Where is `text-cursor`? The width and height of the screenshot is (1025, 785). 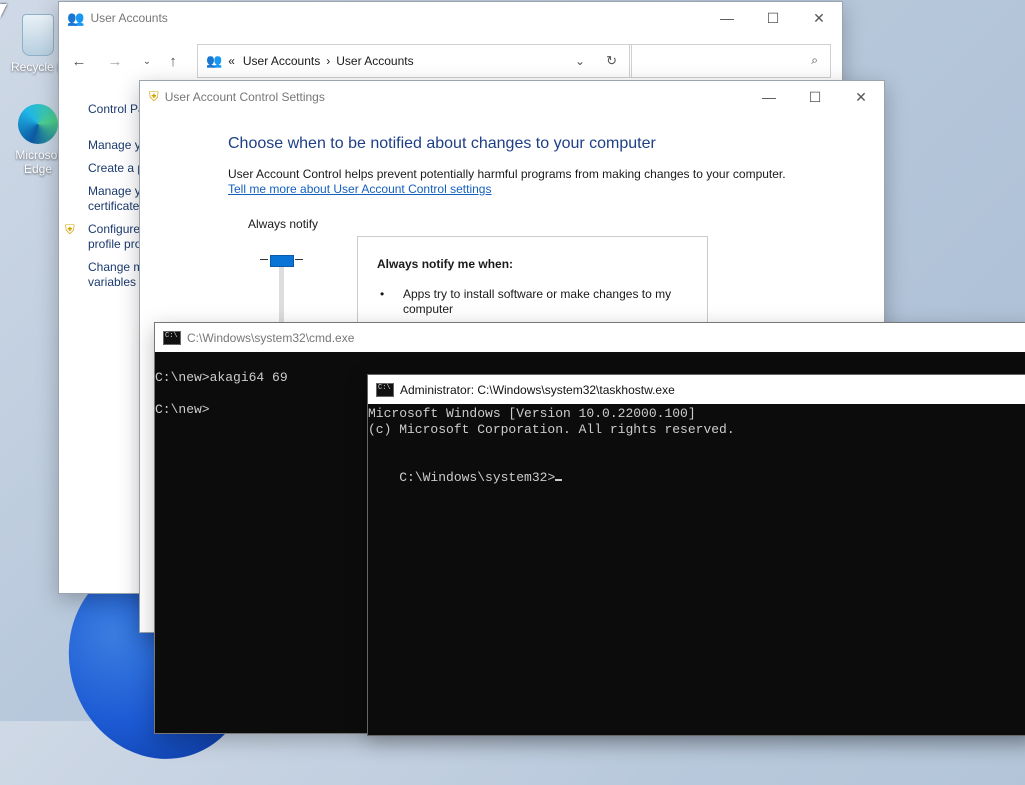 text-cursor is located at coordinates (559, 480).